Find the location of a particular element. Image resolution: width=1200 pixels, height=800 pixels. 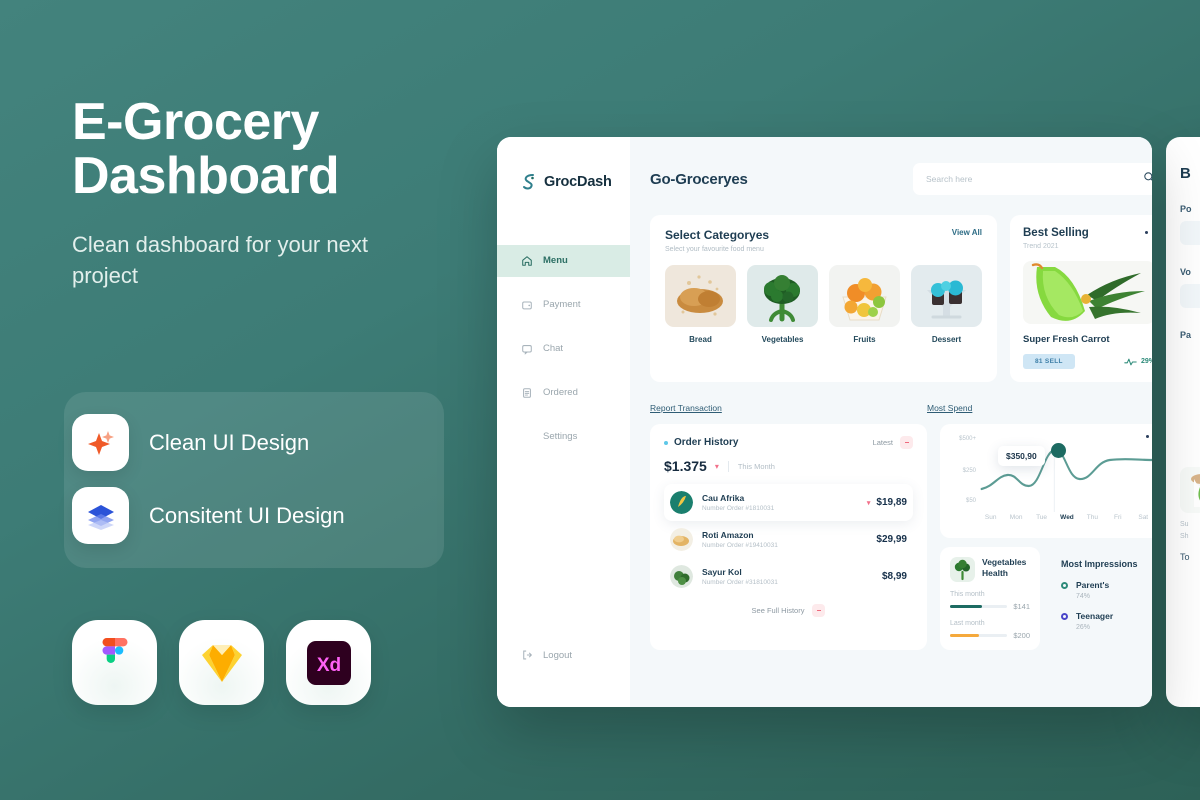

search-bar: Search here is located at coordinates (1032, 179).